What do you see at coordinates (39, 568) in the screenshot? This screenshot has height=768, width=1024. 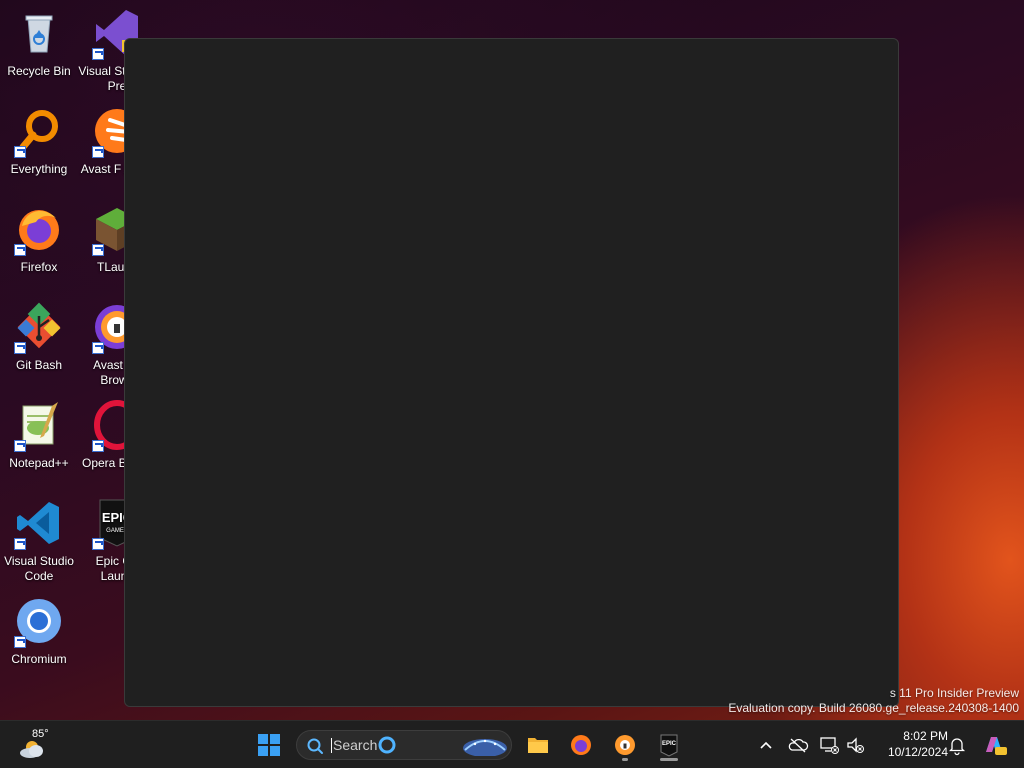 I see `desktop-icon-label: Visual Studio Code` at bounding box center [39, 568].